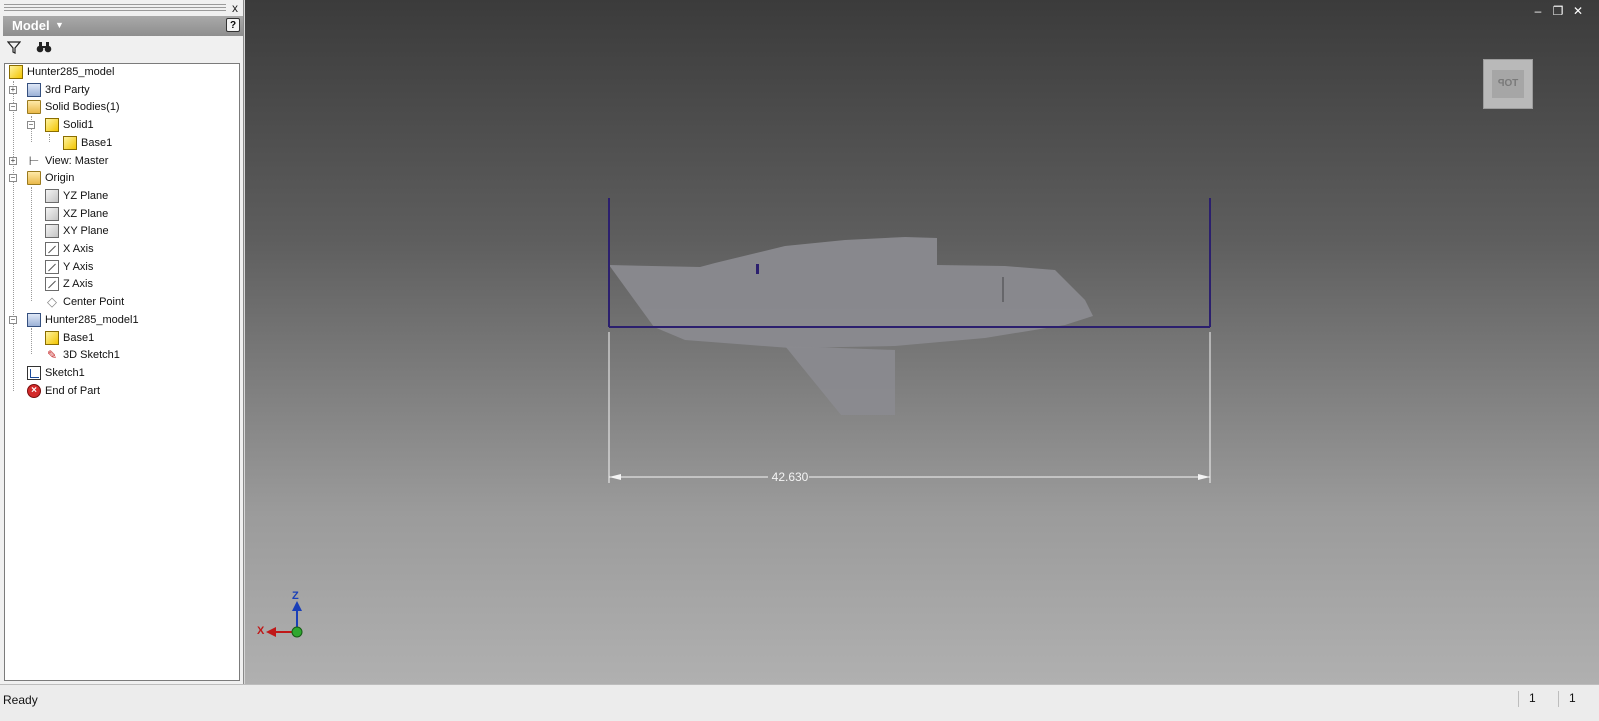 This screenshot has height=721, width=1599. Describe the element at coordinates (78, 249) in the screenshot. I see `tree-item-label: X Axis` at that location.